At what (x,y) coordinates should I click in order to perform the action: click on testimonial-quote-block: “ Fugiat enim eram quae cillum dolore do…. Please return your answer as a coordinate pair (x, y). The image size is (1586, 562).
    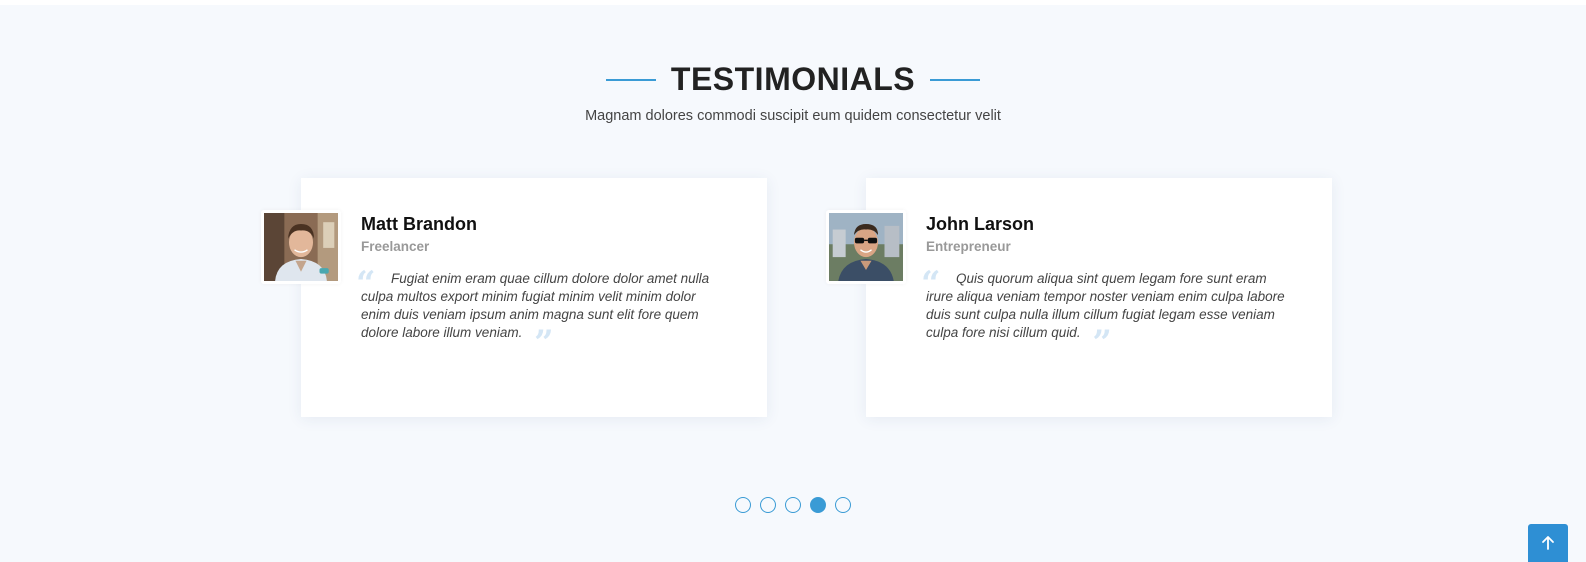
    Looking at the image, I should click on (533, 314).